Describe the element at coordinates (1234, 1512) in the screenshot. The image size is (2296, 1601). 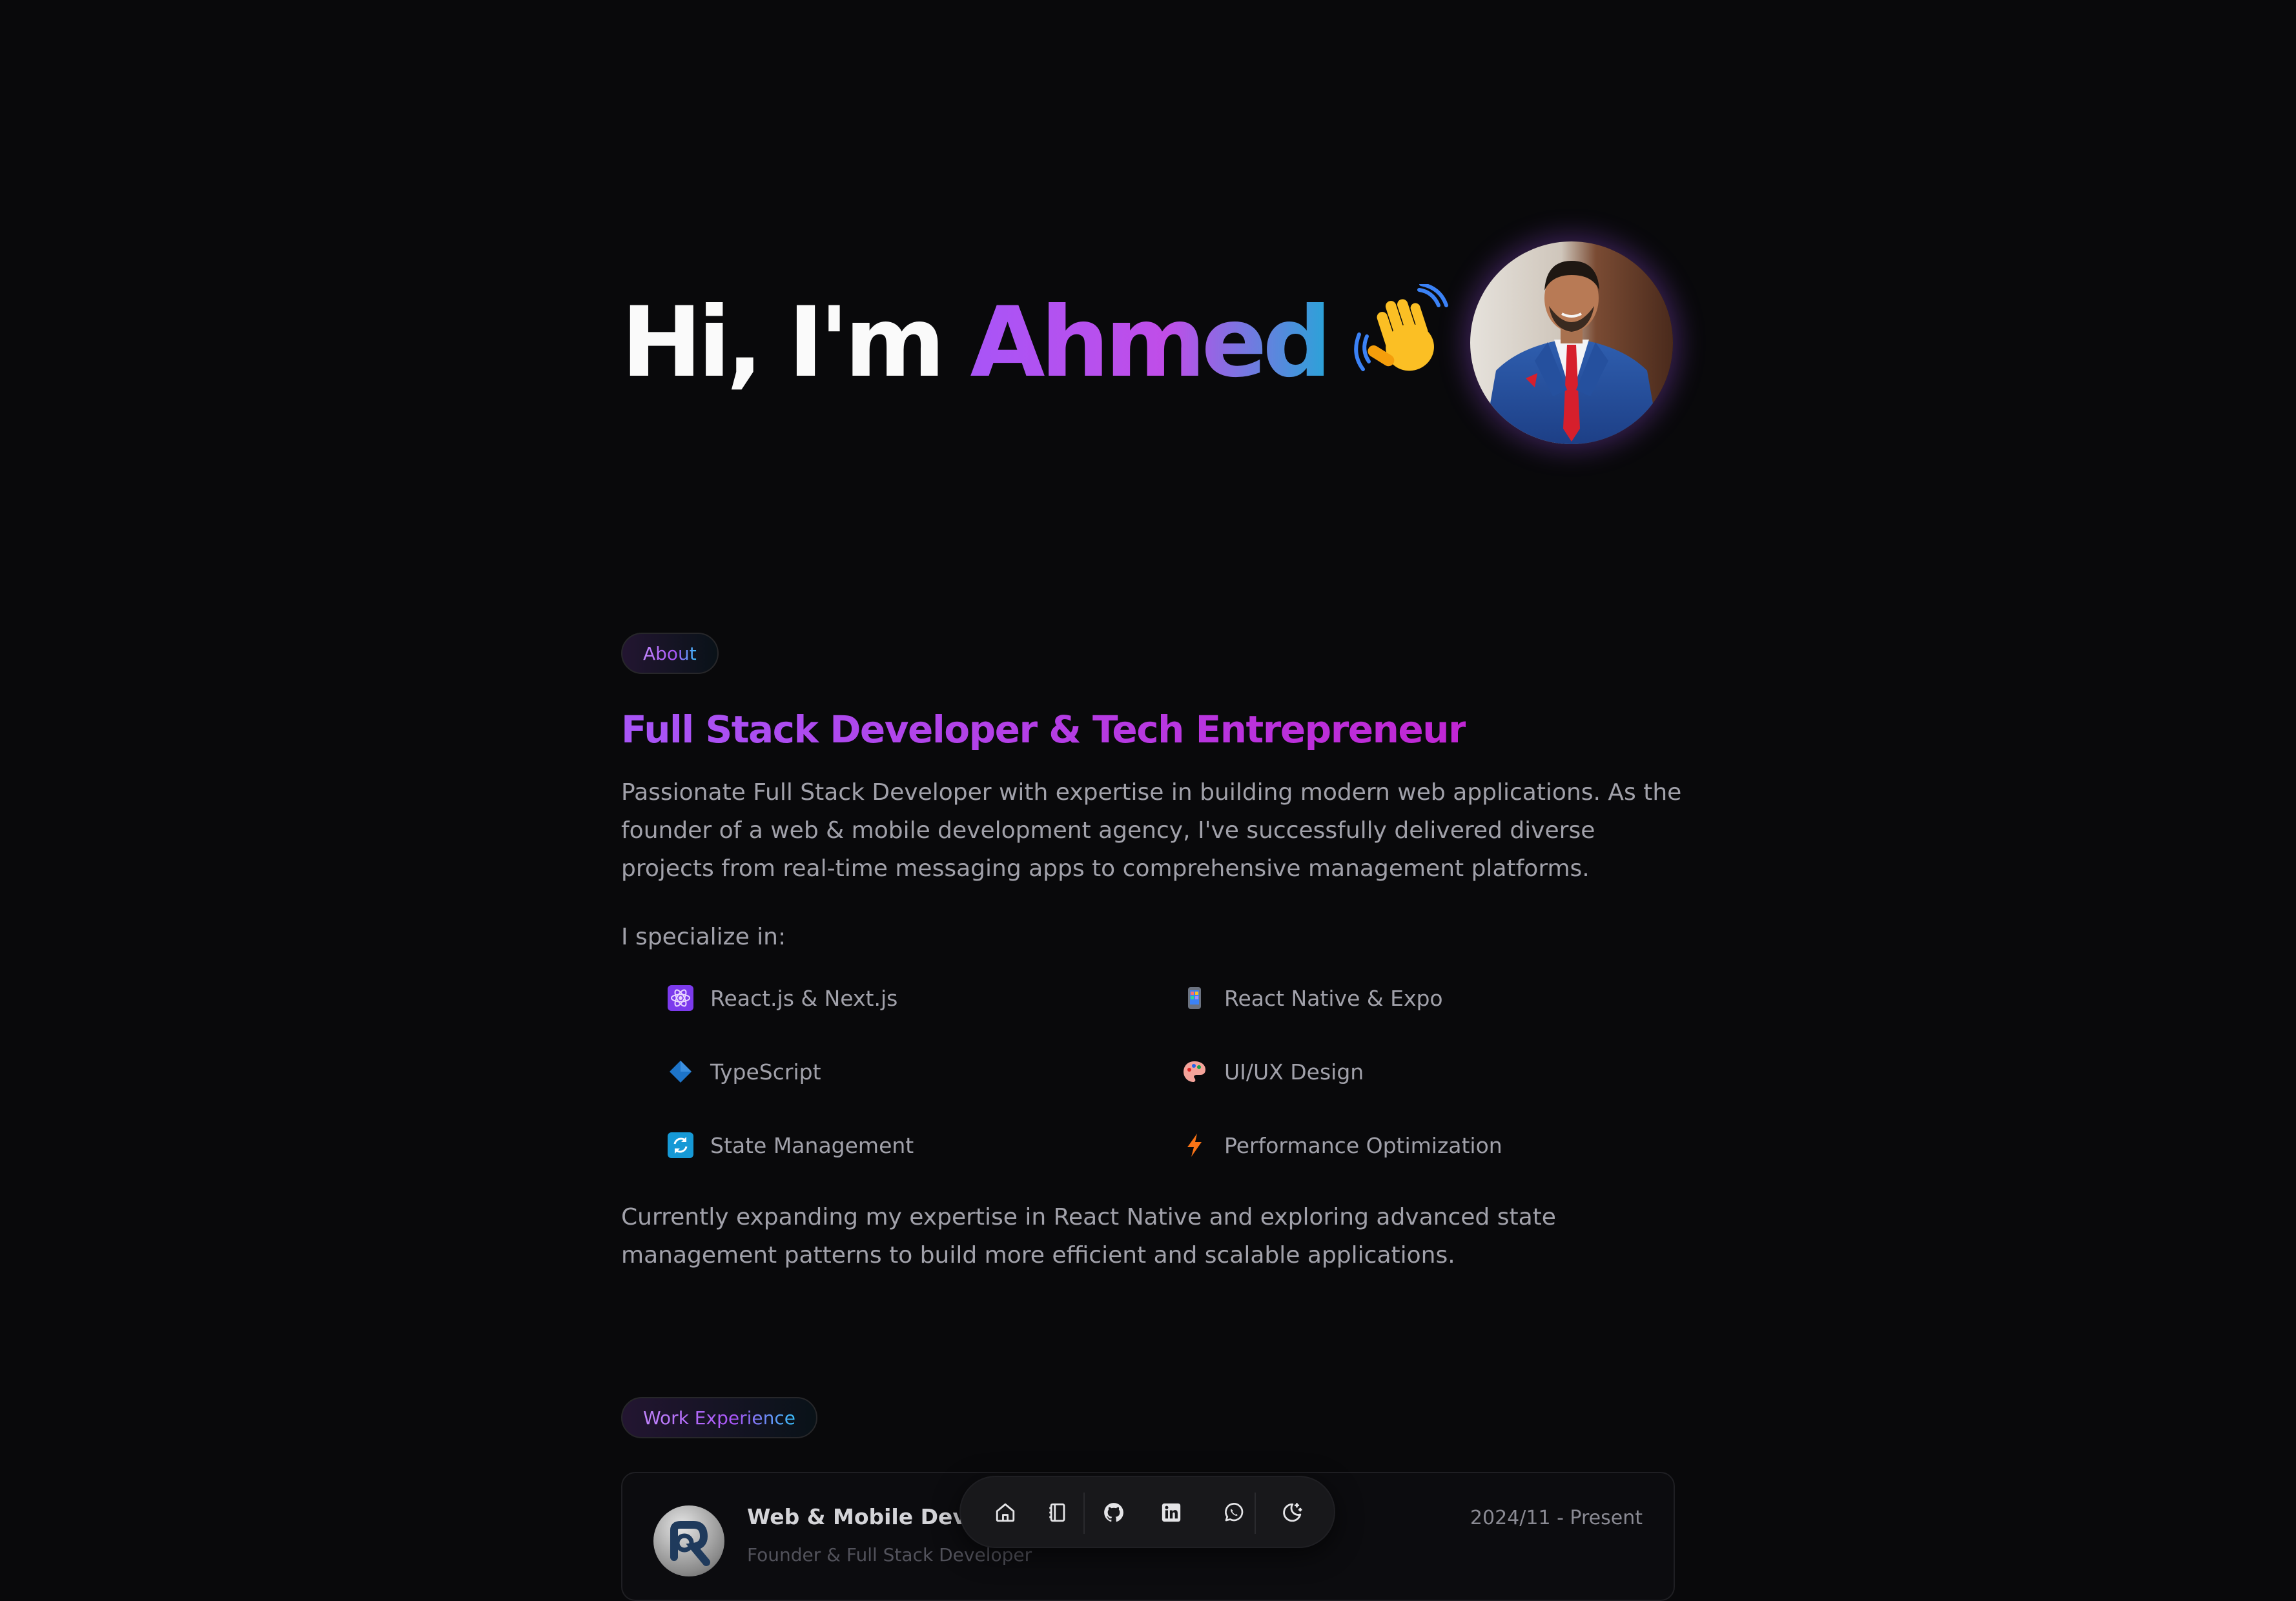
I see `whatsapp-icon` at that location.